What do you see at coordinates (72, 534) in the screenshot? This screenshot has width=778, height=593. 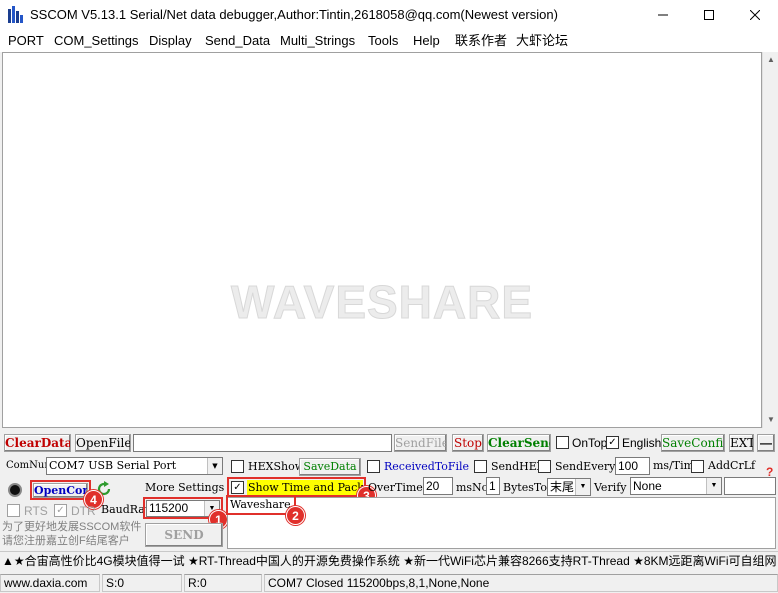 I see `promo-text: 为了更好地发展SSCOM软件 请您注册嘉立创F结尾客户` at bounding box center [72, 534].